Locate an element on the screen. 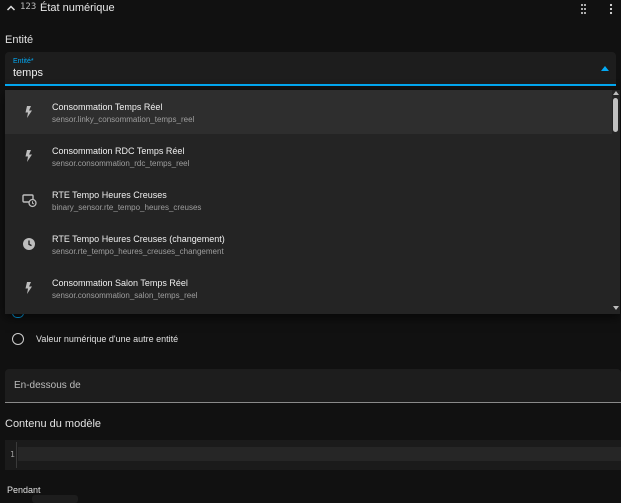 This screenshot has width=621, height=503. clock-monitor-icon is located at coordinates (29, 201).